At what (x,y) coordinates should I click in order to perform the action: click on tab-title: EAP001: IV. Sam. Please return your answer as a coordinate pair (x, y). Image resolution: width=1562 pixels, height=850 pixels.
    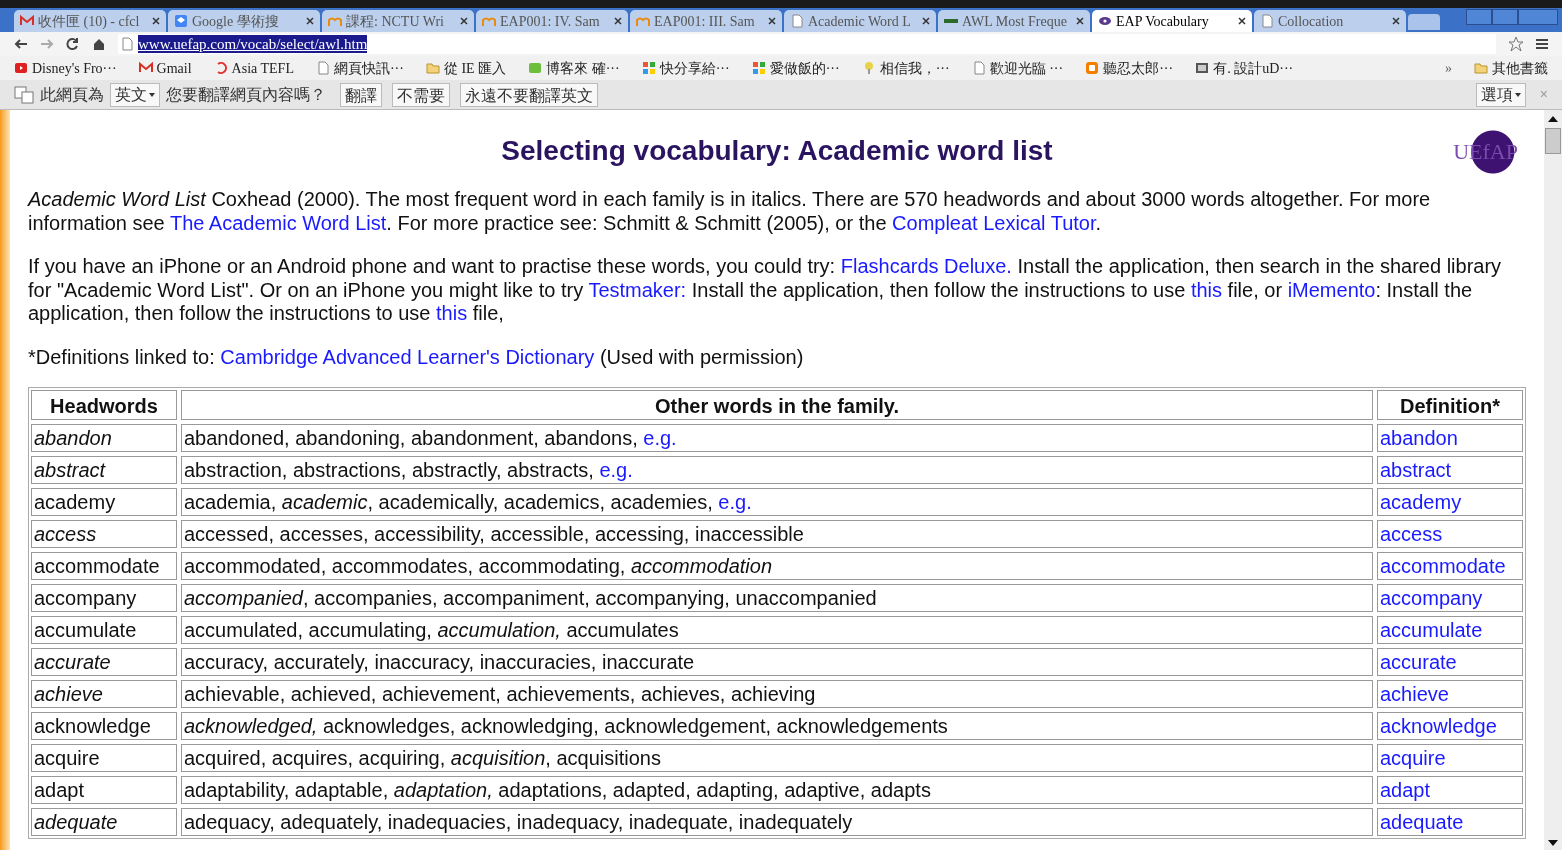
    Looking at the image, I should click on (550, 21).